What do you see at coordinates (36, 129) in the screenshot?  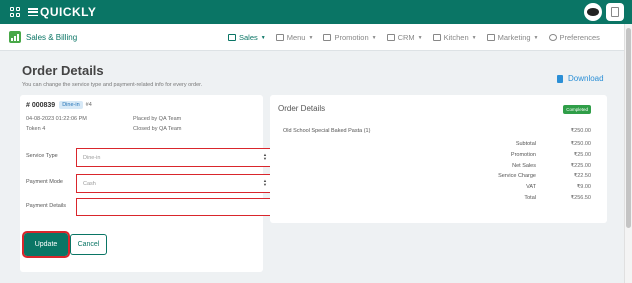 I see `order-token: Token 4` at bounding box center [36, 129].